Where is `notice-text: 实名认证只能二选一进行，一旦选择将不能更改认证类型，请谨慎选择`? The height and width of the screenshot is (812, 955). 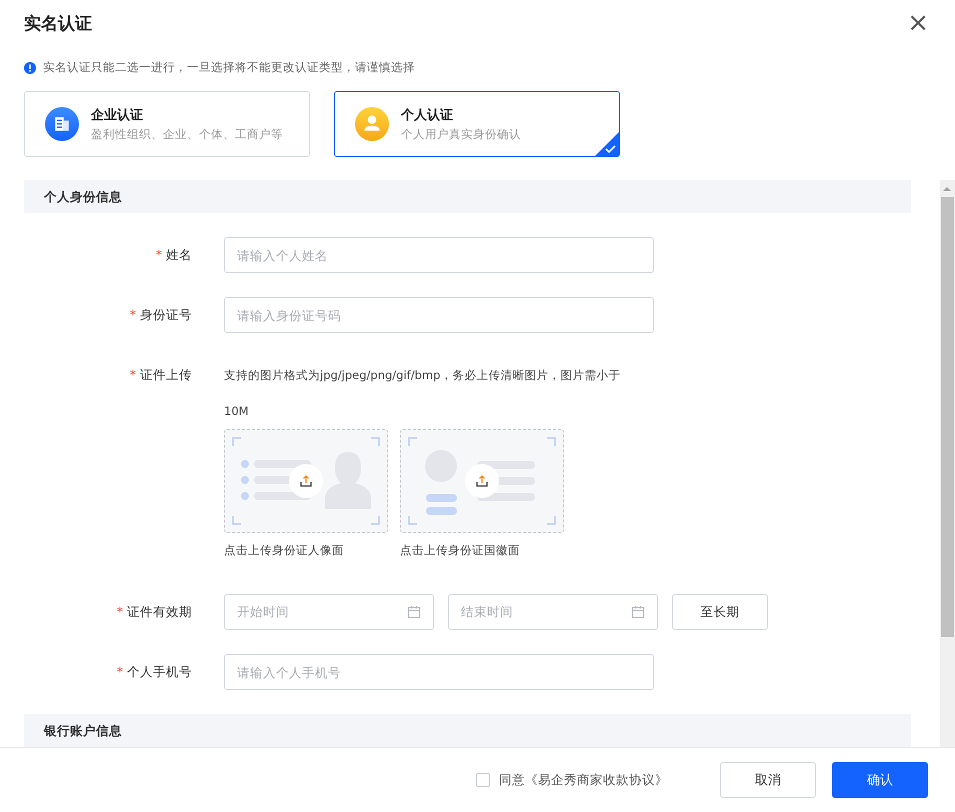 notice-text: 实名认证只能二选一进行，一旦选择将不能更改认证类型，请谨慎选择 is located at coordinates (229, 67).